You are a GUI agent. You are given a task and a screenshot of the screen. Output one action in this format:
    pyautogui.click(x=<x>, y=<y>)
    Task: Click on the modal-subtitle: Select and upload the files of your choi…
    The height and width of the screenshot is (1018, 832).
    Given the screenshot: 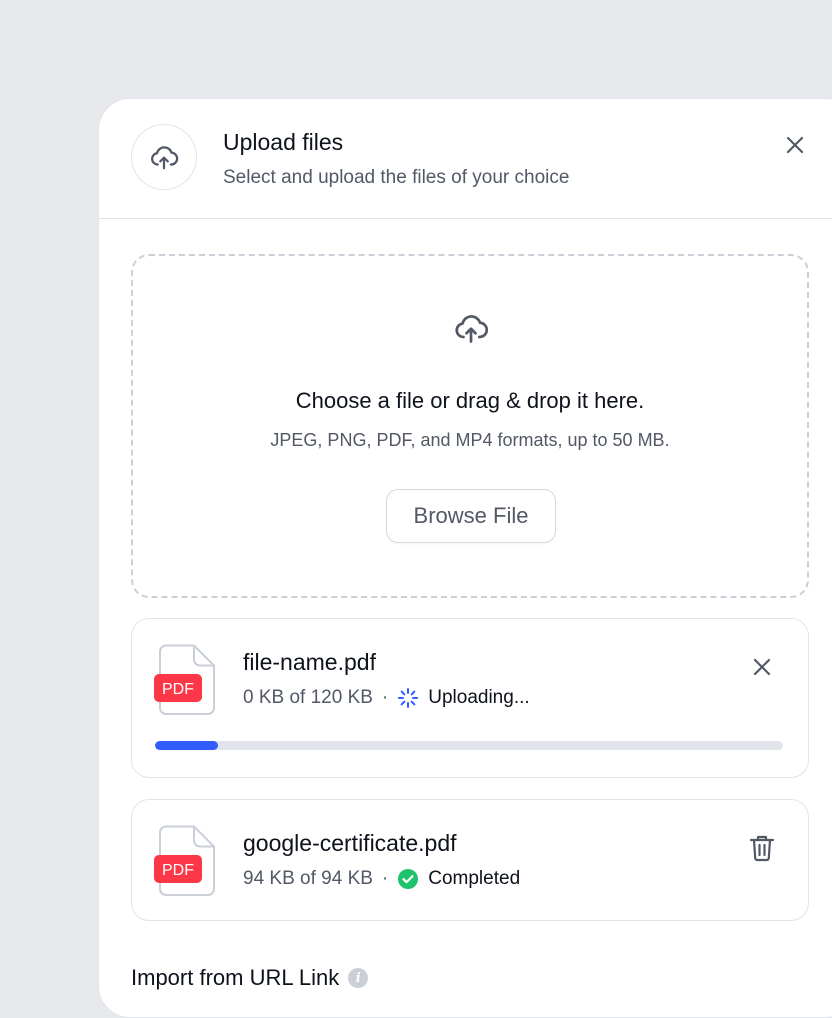 What is the action you would take?
    pyautogui.click(x=396, y=177)
    